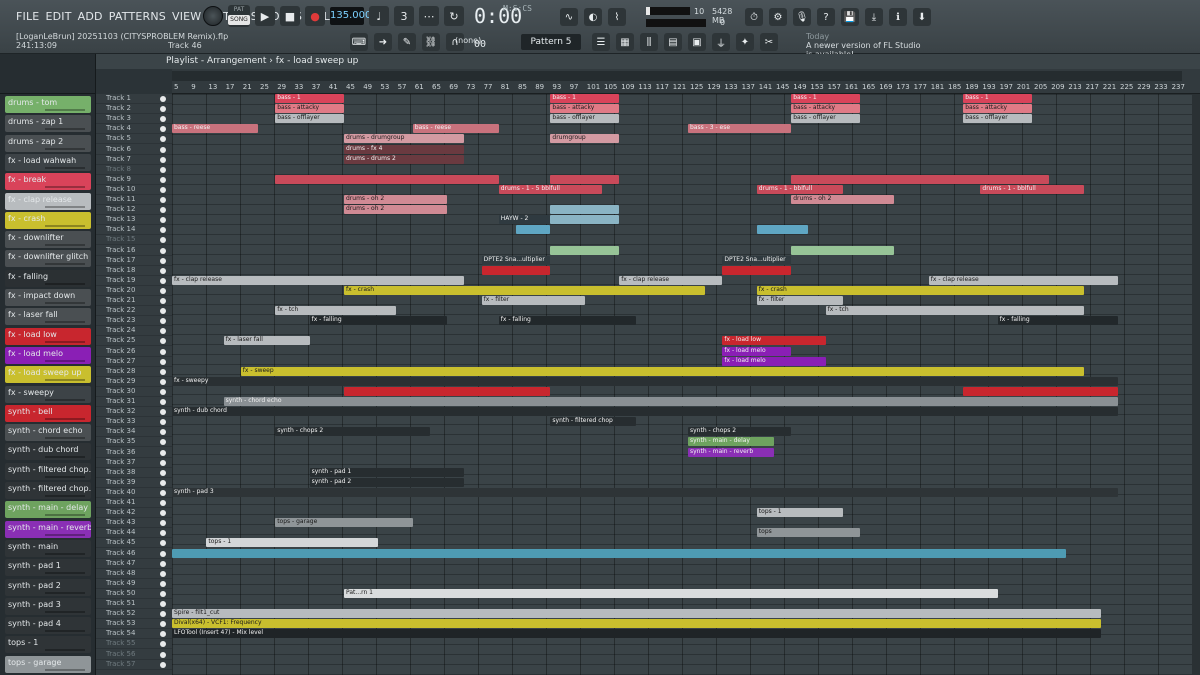 The width and height of the screenshot is (1200, 675). What do you see at coordinates (134, 230) in the screenshot?
I see `track-header: Track 14` at bounding box center [134, 230].